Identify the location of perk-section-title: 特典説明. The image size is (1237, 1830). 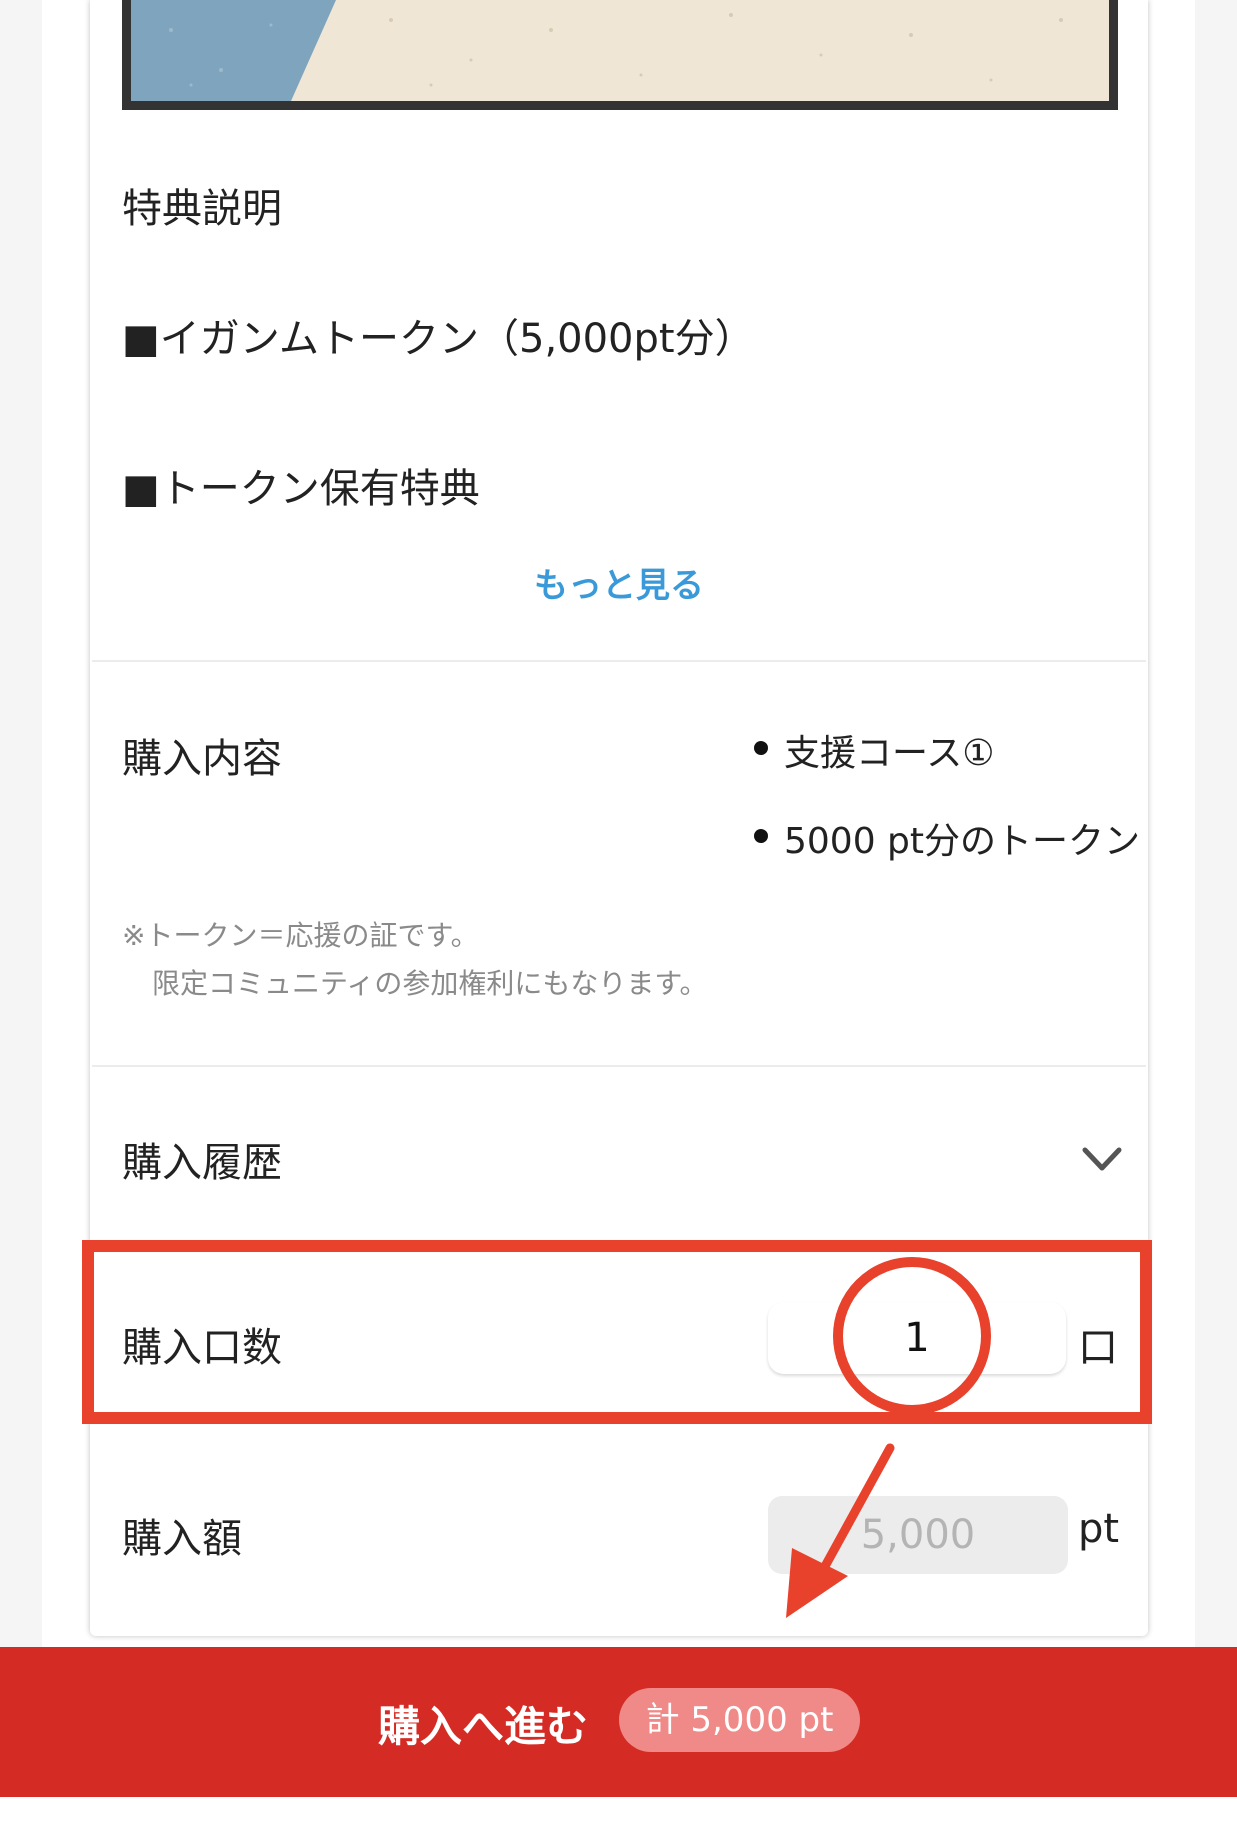
(202, 209).